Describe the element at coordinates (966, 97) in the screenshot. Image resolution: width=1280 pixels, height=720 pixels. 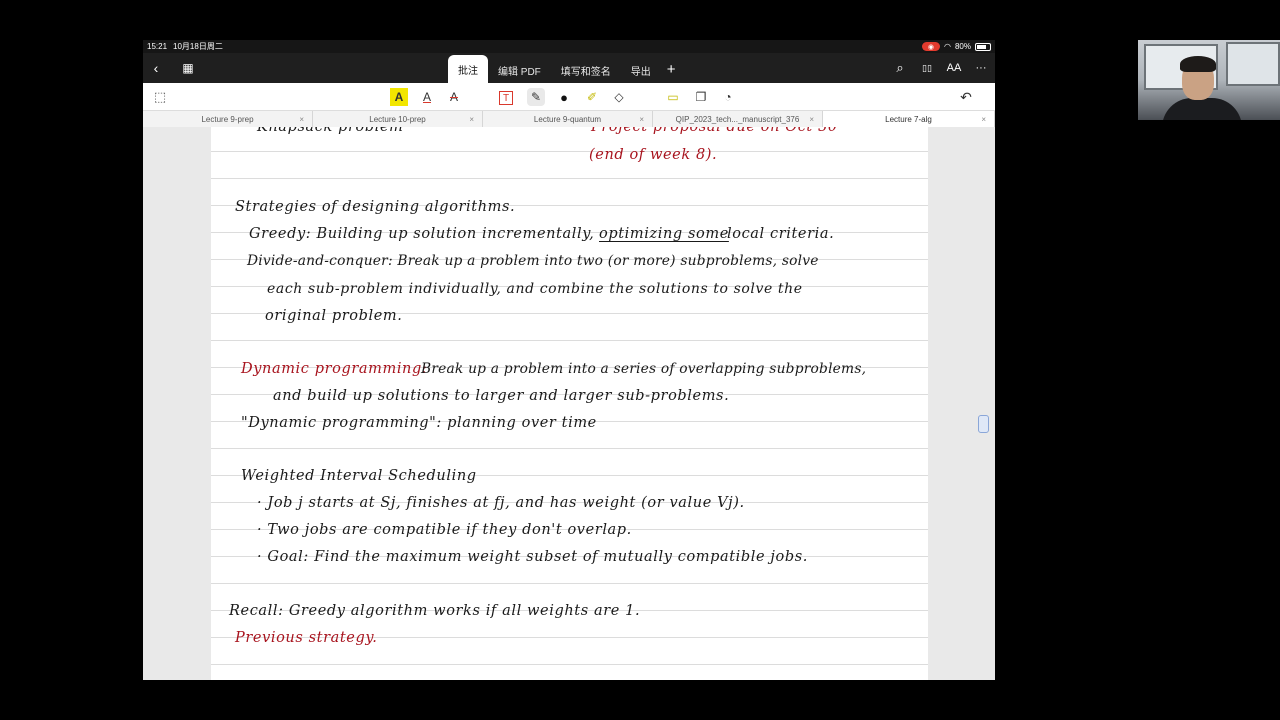
I see `undo-icon: ↶` at that location.